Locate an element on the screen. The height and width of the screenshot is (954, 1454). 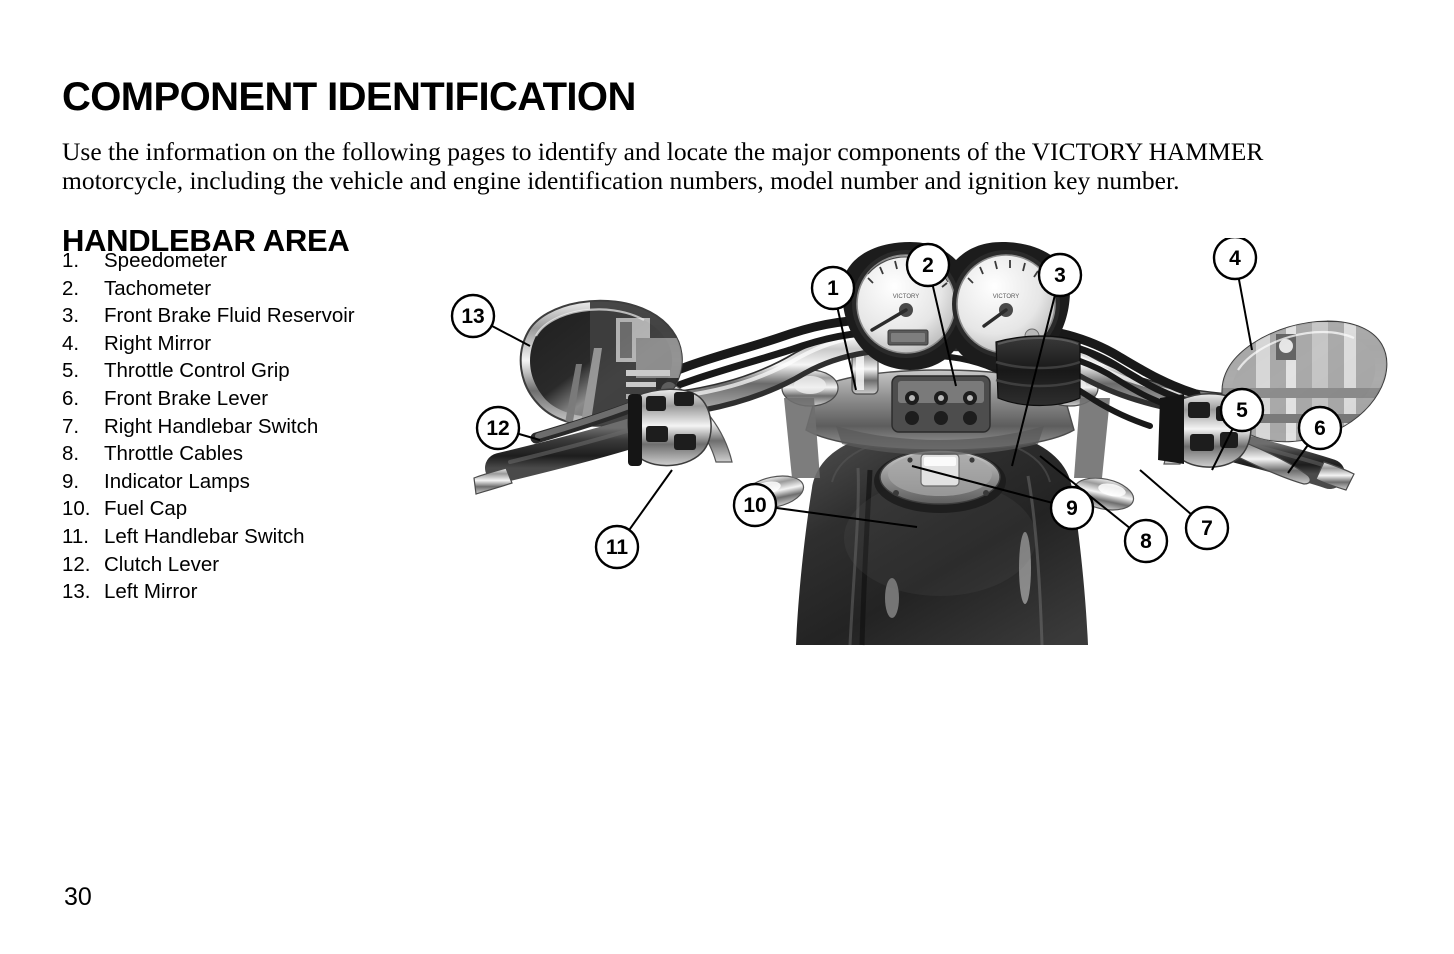
list-item: 3. Front Brake Fluid Reservoir is located at coordinates (252, 316).